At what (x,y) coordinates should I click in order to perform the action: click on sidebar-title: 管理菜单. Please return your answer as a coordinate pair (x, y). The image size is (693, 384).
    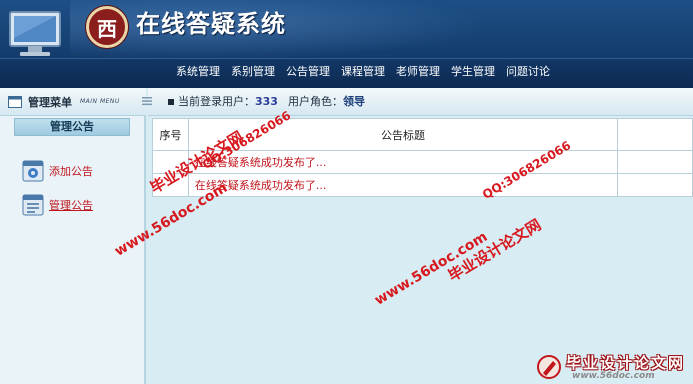
    Looking at the image, I should click on (50, 102).